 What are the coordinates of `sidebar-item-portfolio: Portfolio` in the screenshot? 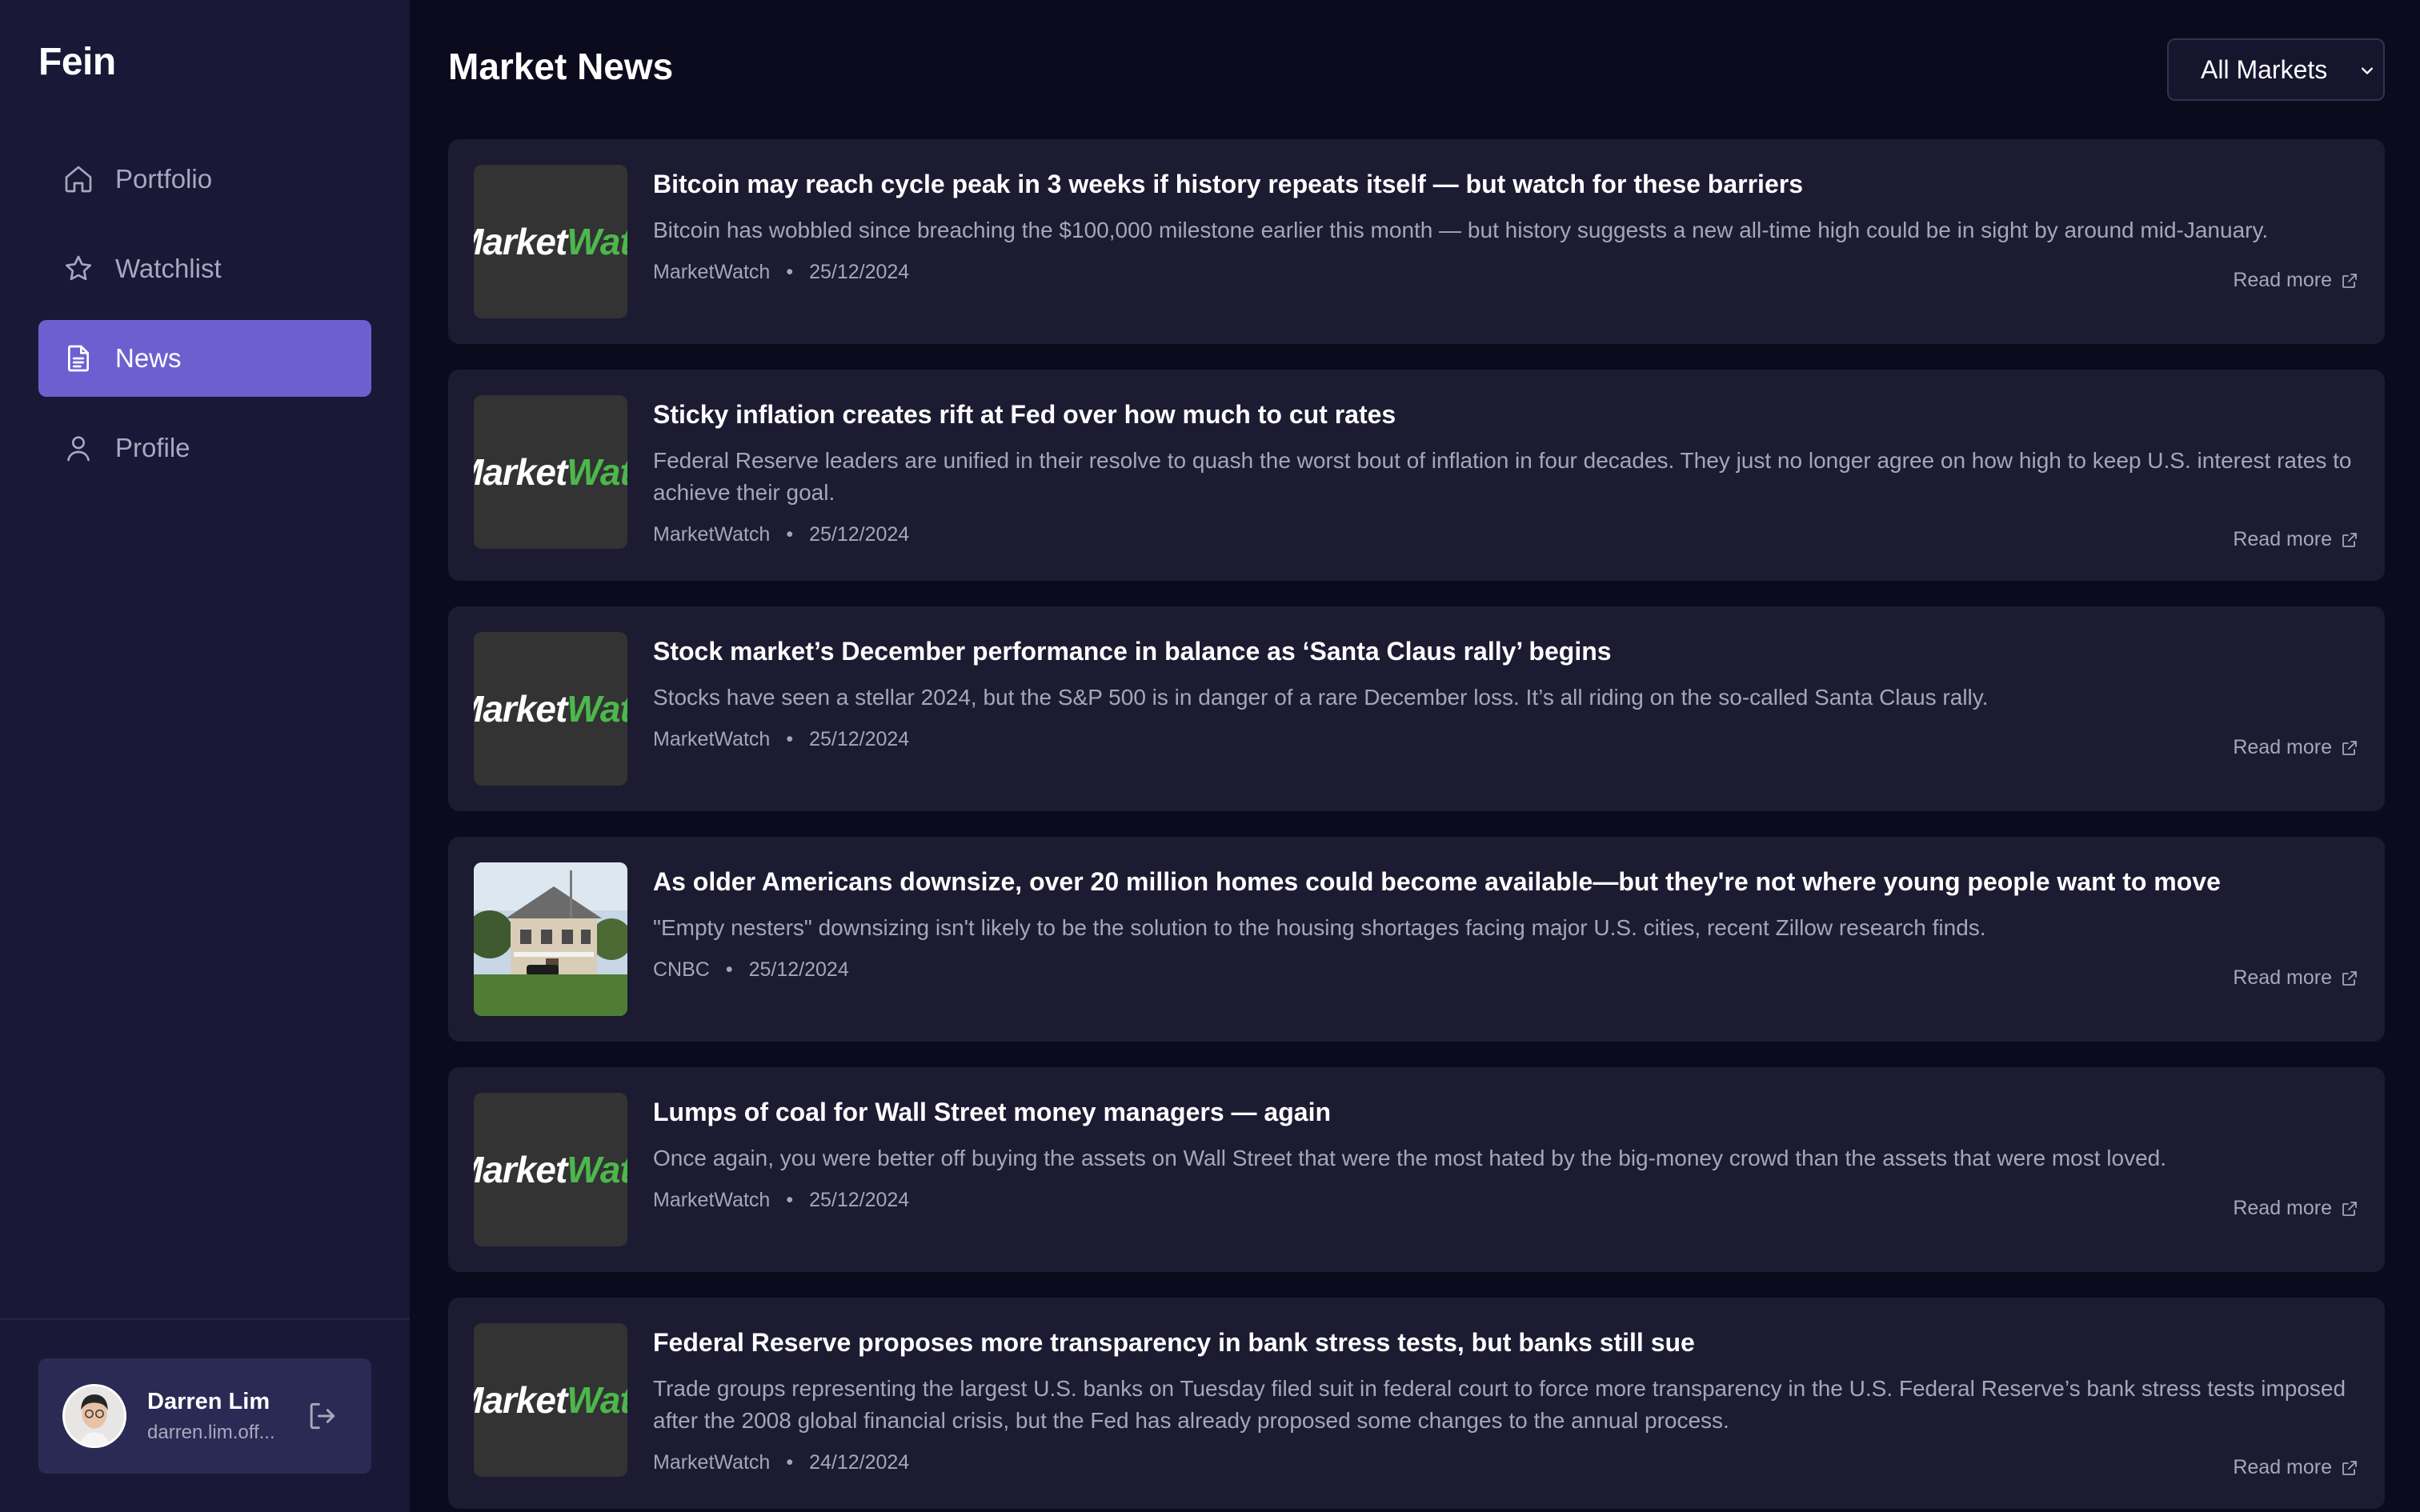 It's located at (204, 179).